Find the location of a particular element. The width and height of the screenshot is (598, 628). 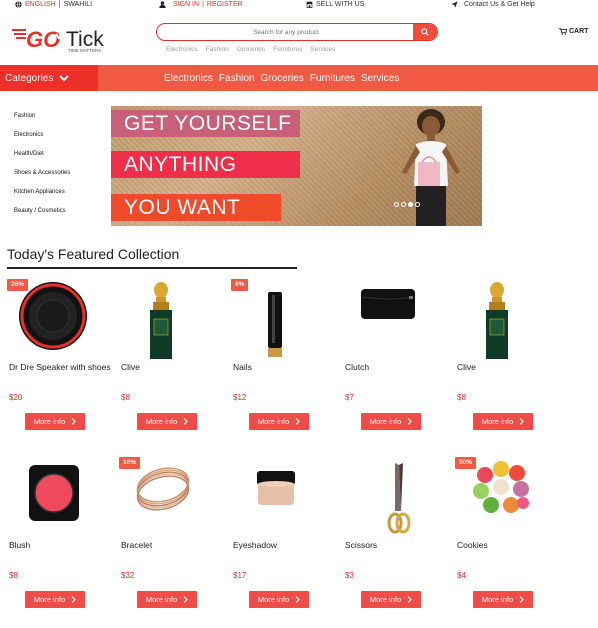

sidebar-item-shoes-accessories: Shoes & Accessories is located at coordinates (42, 173).